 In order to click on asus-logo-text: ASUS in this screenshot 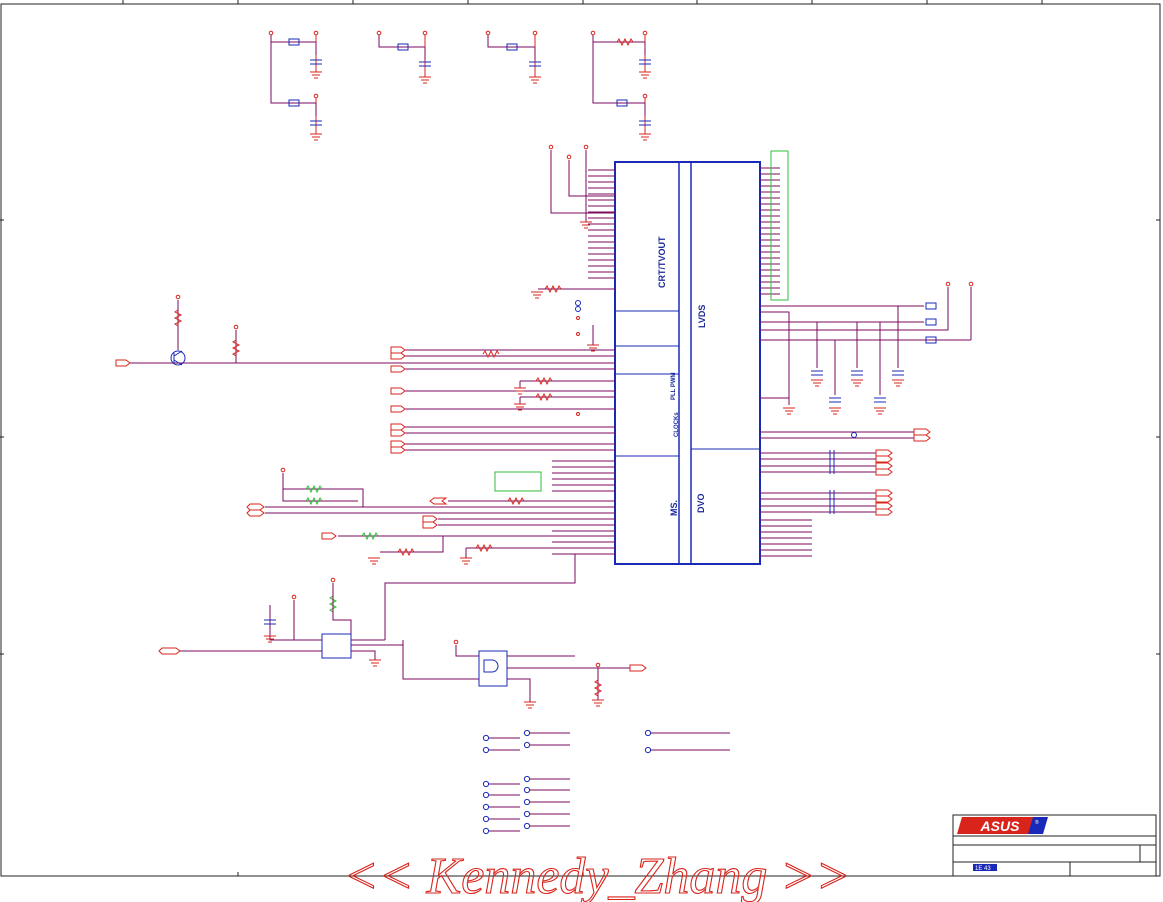, I will do `click(1000, 826)`.